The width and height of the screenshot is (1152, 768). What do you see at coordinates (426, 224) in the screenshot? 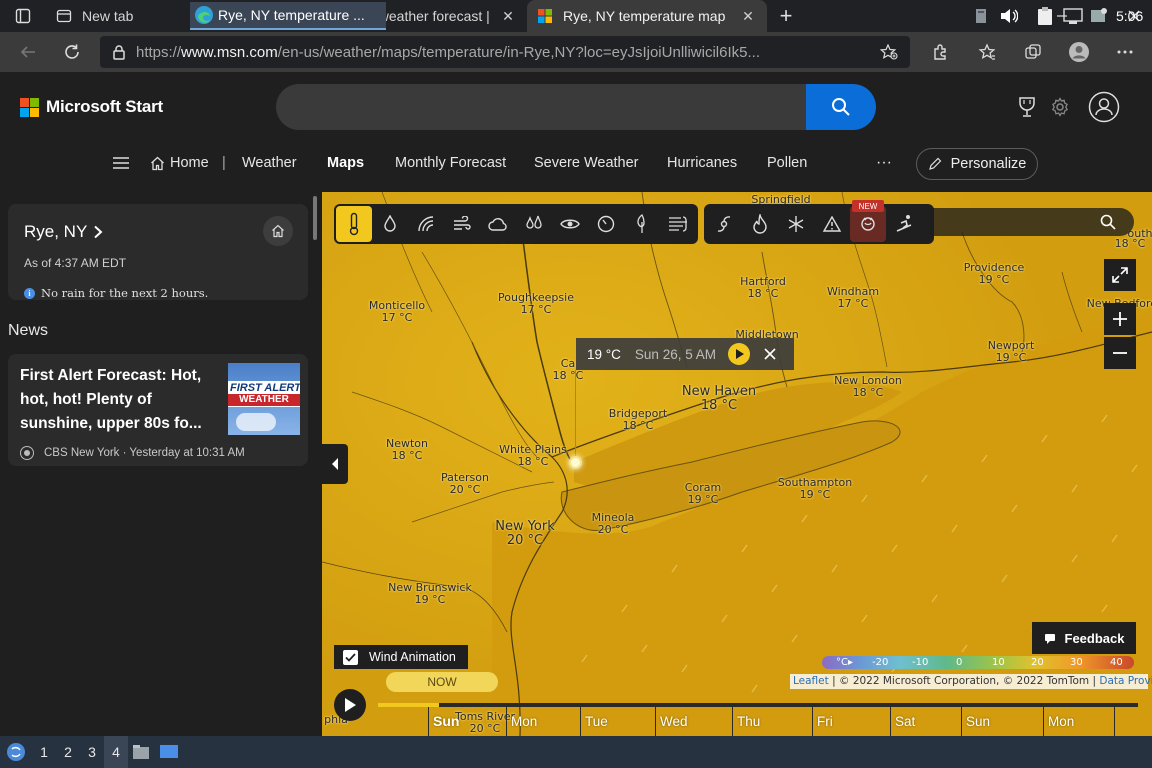
I see `radar-layer-icon` at bounding box center [426, 224].